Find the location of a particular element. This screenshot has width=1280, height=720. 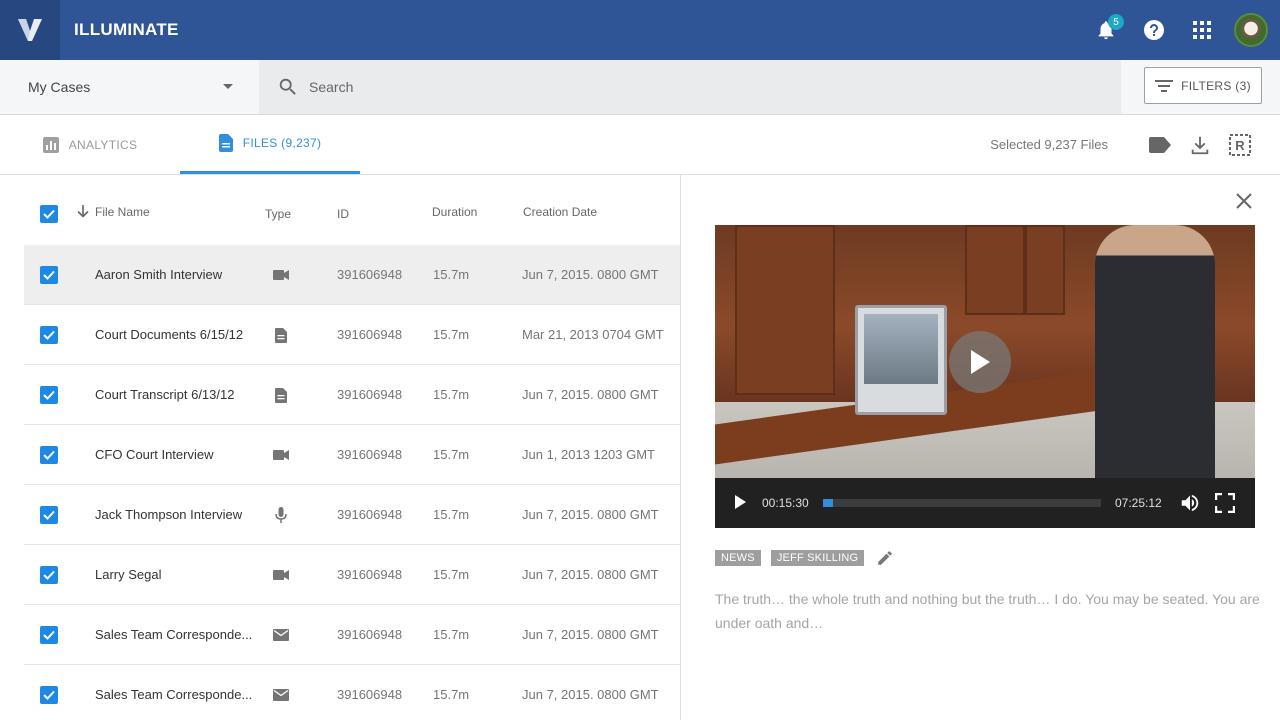

header-creation-date: Creation Date is located at coordinates (560, 212).